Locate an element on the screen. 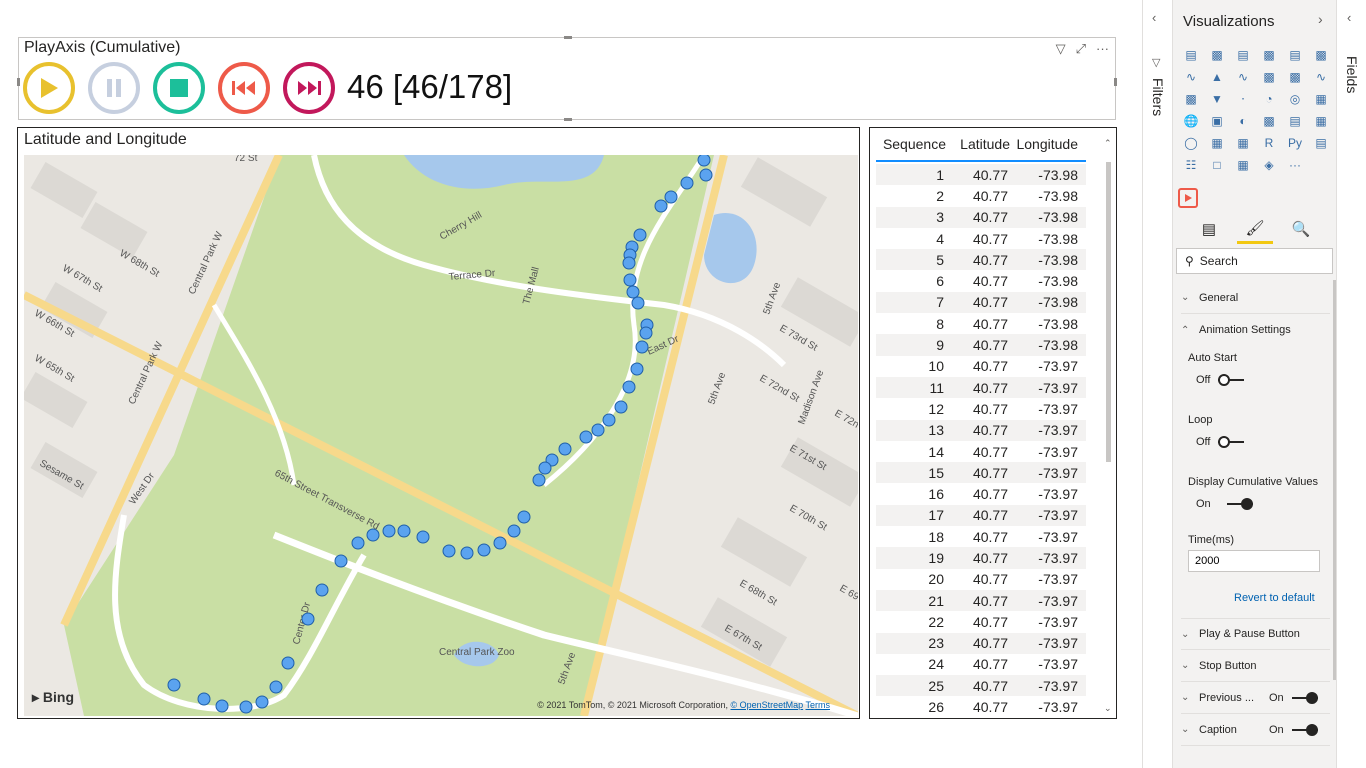 The width and height of the screenshot is (1366, 768). osm-link: © OpenStreetMap is located at coordinates (766, 705).